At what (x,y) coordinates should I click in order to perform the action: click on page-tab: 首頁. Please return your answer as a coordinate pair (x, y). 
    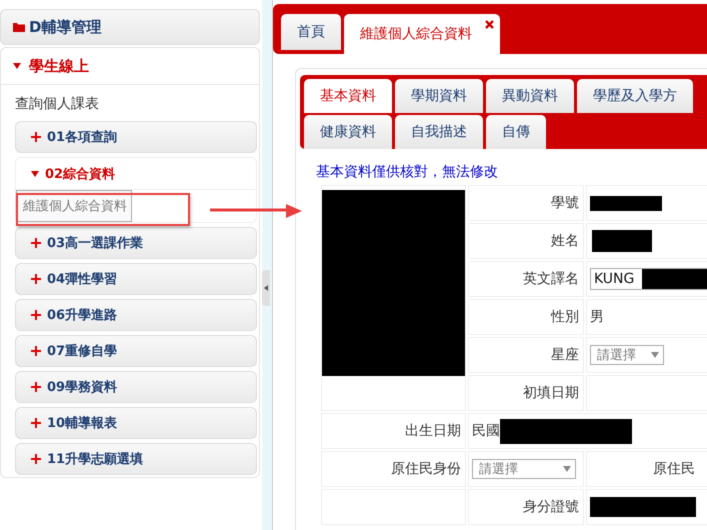
    Looking at the image, I should click on (311, 32).